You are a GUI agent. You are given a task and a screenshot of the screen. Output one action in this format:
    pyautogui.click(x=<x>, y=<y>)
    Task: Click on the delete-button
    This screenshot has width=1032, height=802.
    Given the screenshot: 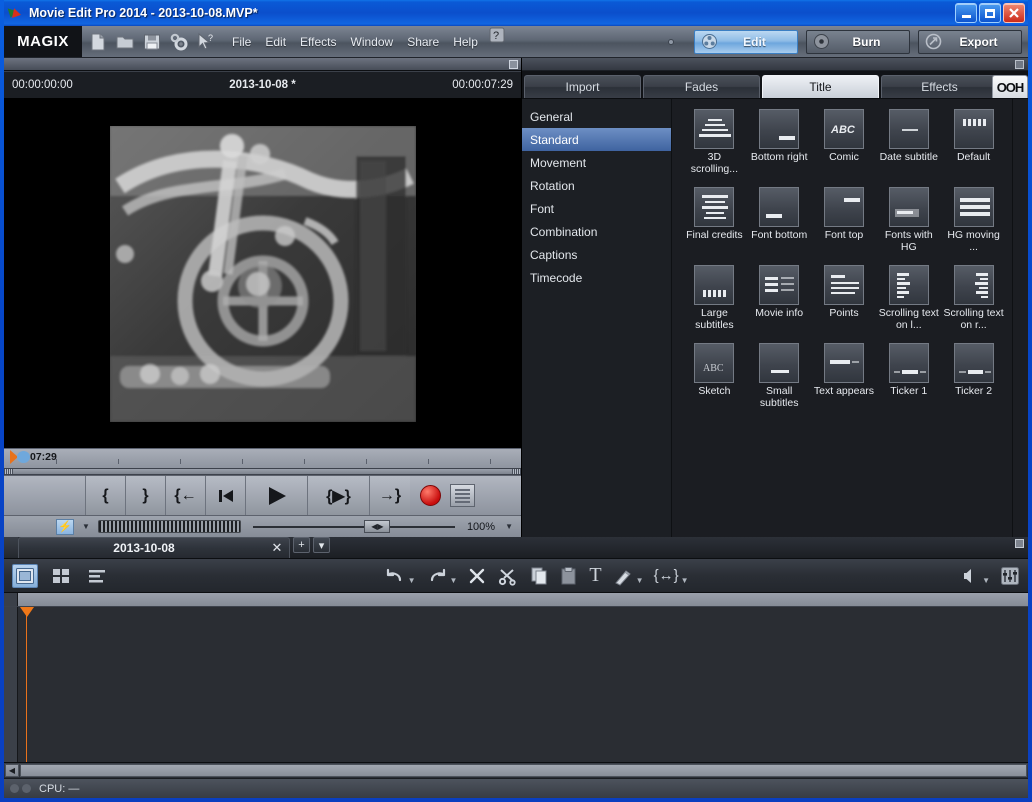 What is the action you would take?
    pyautogui.click(x=477, y=576)
    